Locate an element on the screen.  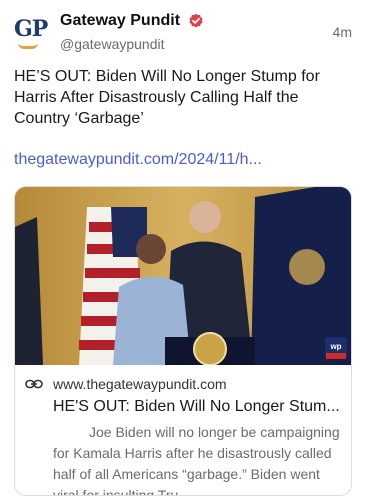
avatar: GP is located at coordinates (32, 34).